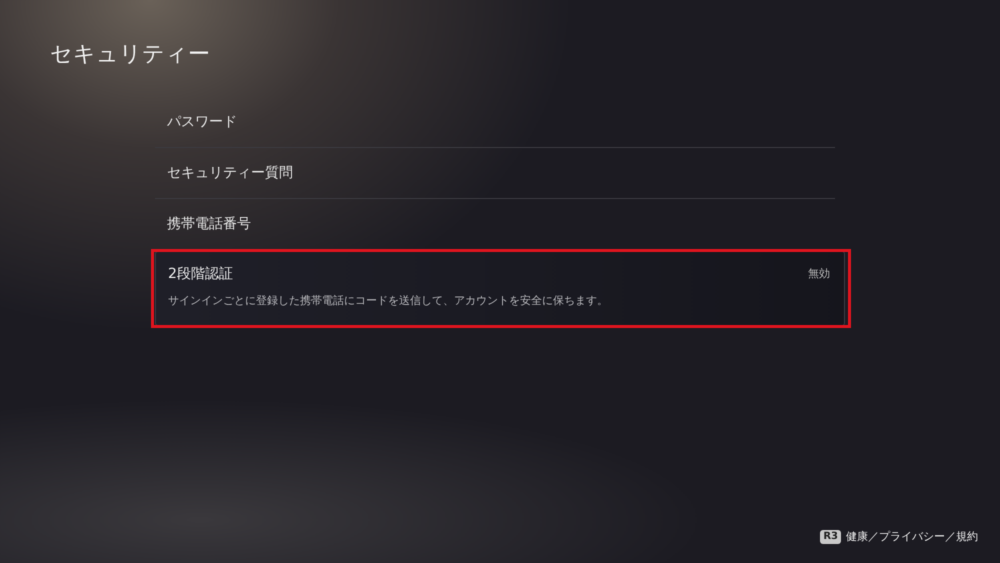 This screenshot has height=563, width=1000. What do you see at coordinates (495, 173) in the screenshot?
I see `settings-item: セキュリティー質問` at bounding box center [495, 173].